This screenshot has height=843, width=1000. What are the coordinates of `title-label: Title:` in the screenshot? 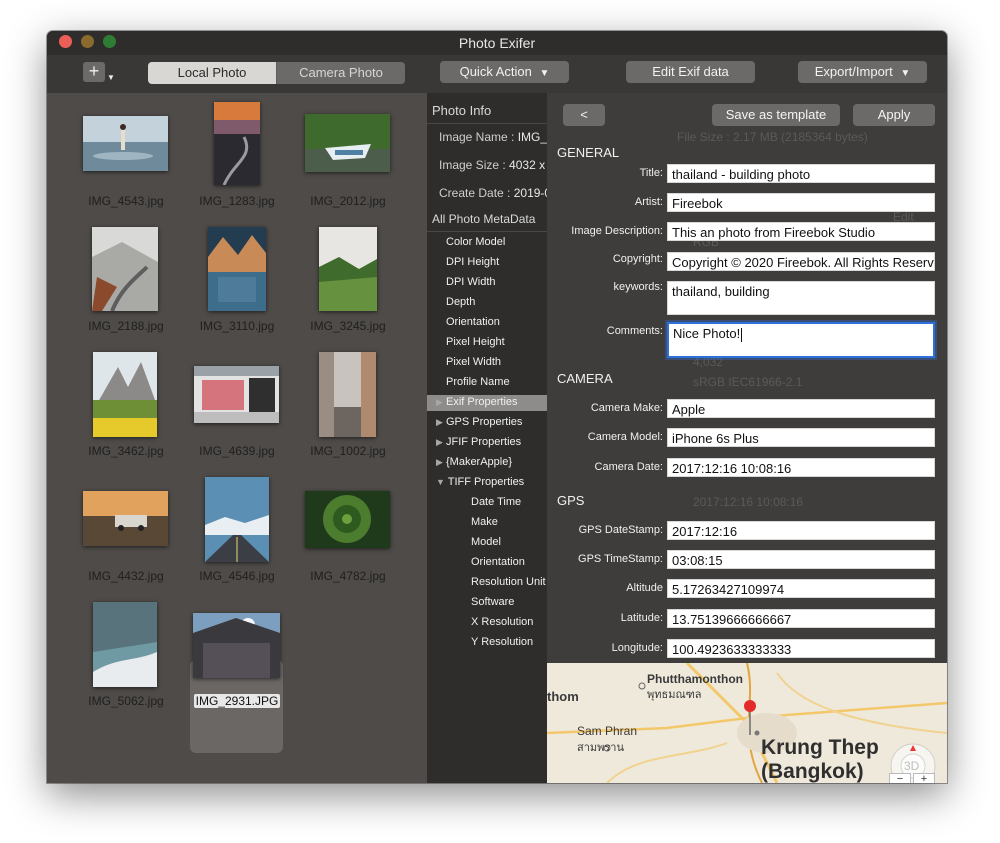 It's located at (651, 173).